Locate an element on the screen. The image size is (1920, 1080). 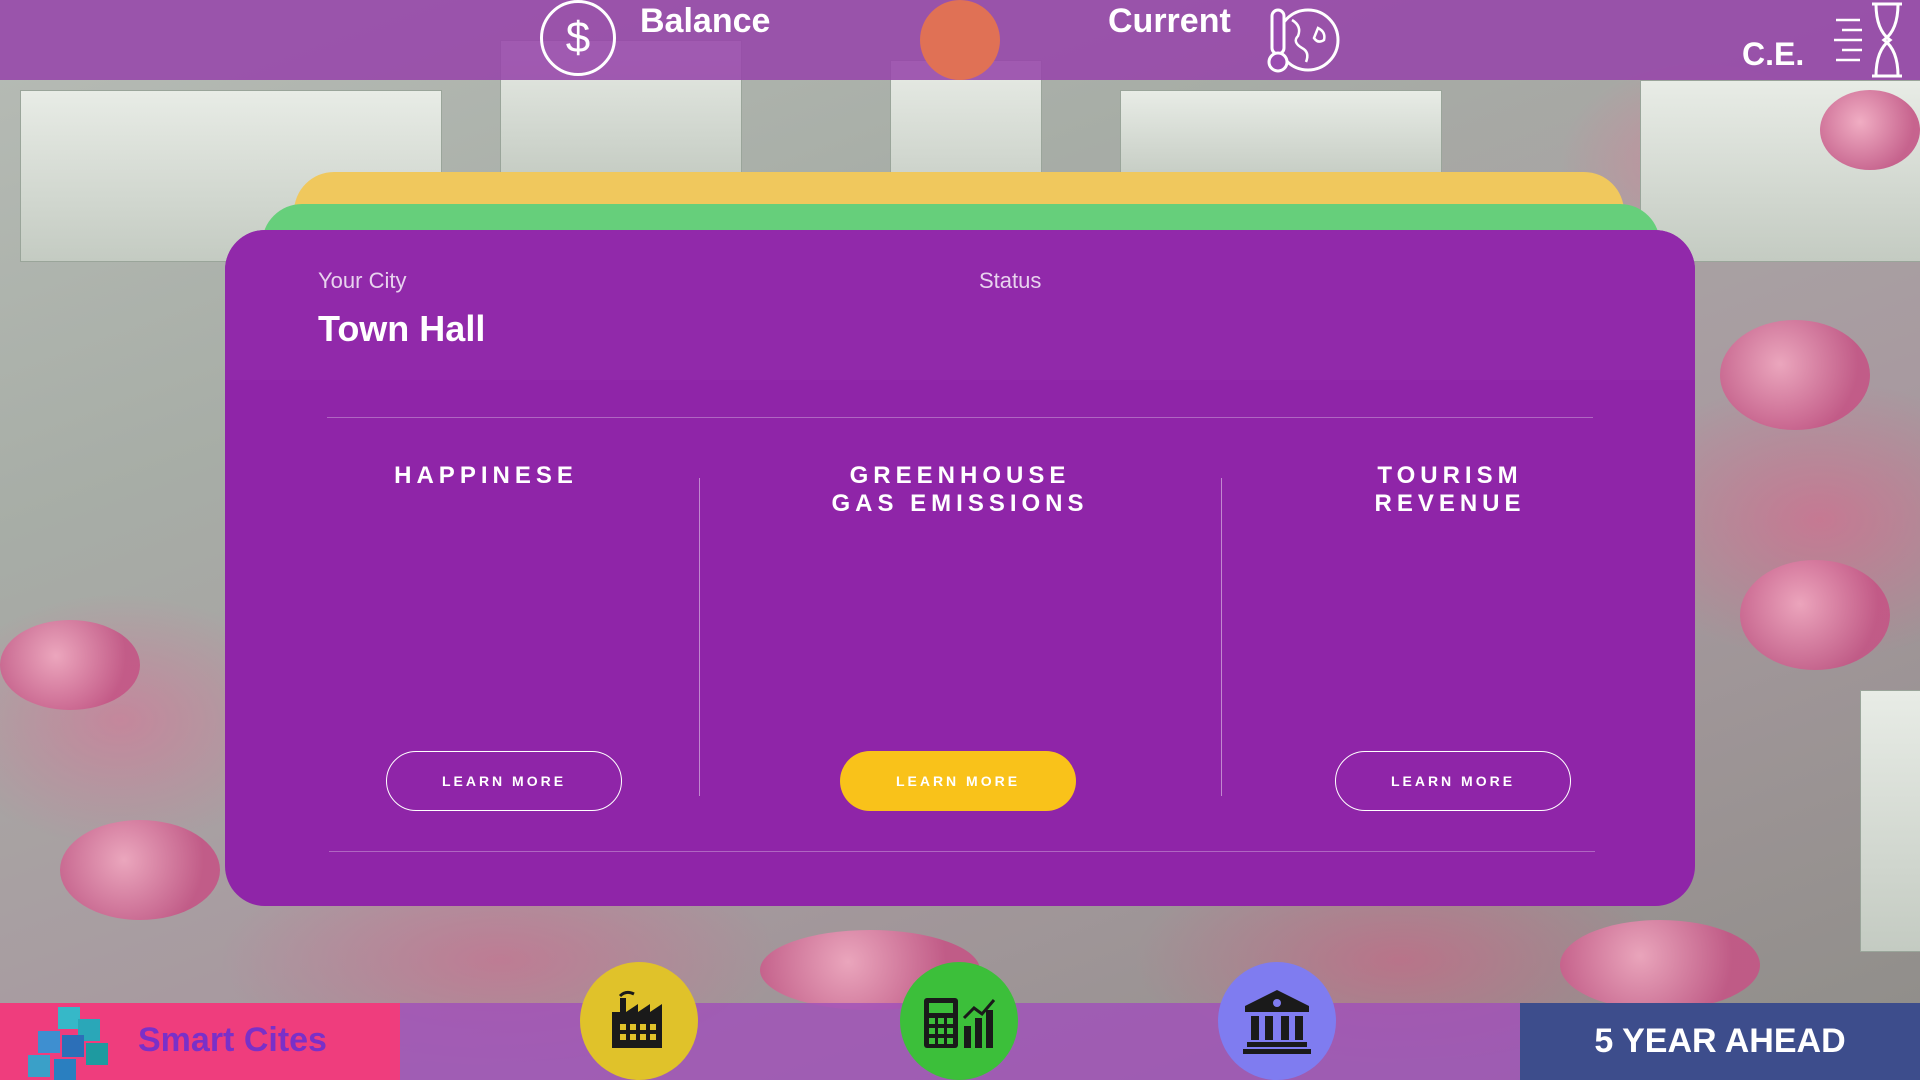
status-label: Status is located at coordinates (1010, 280).